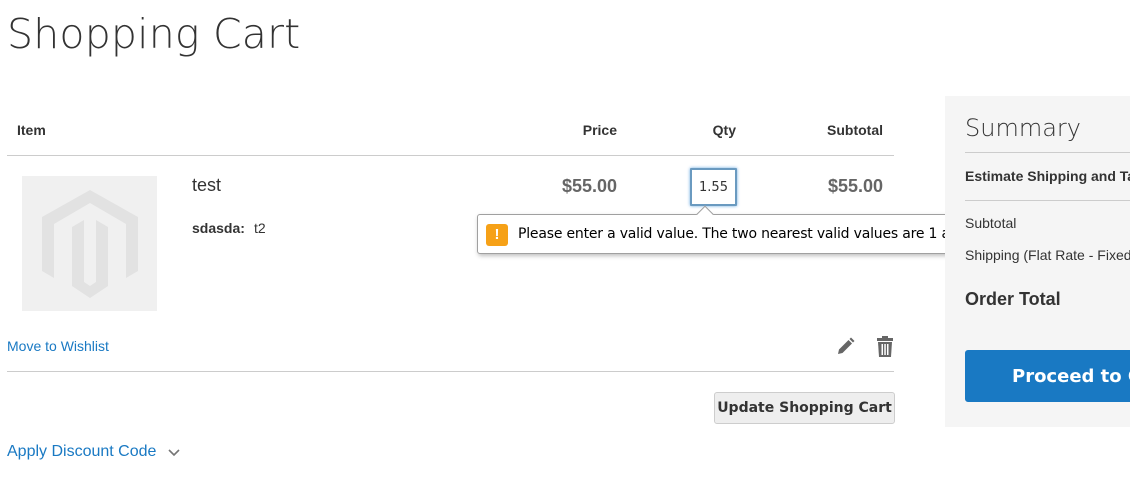 This screenshot has height=494, width=1130. What do you see at coordinates (991, 223) in the screenshot?
I see `summary-subtotal-label: Subtotal` at bounding box center [991, 223].